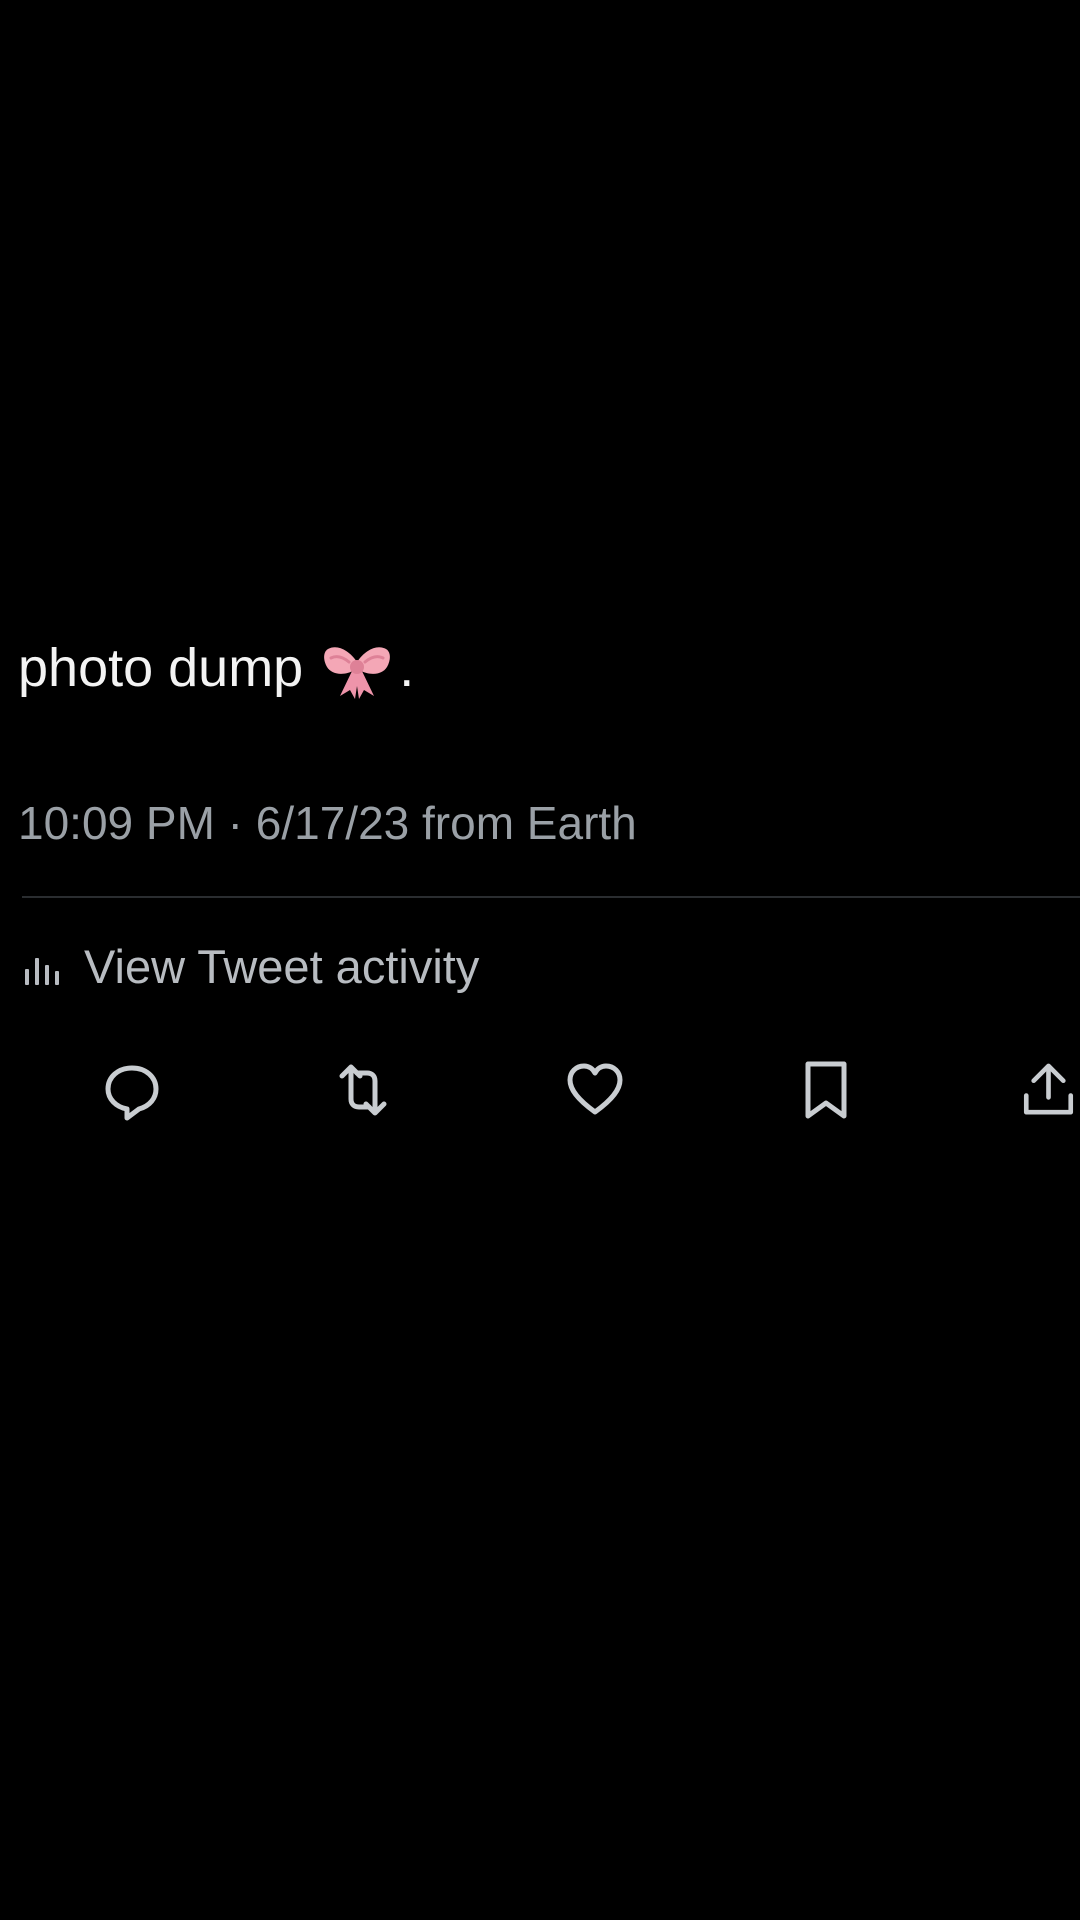 Image resolution: width=1080 pixels, height=1920 pixels. I want to click on tweet-text: photo dump ., so click(216, 668).